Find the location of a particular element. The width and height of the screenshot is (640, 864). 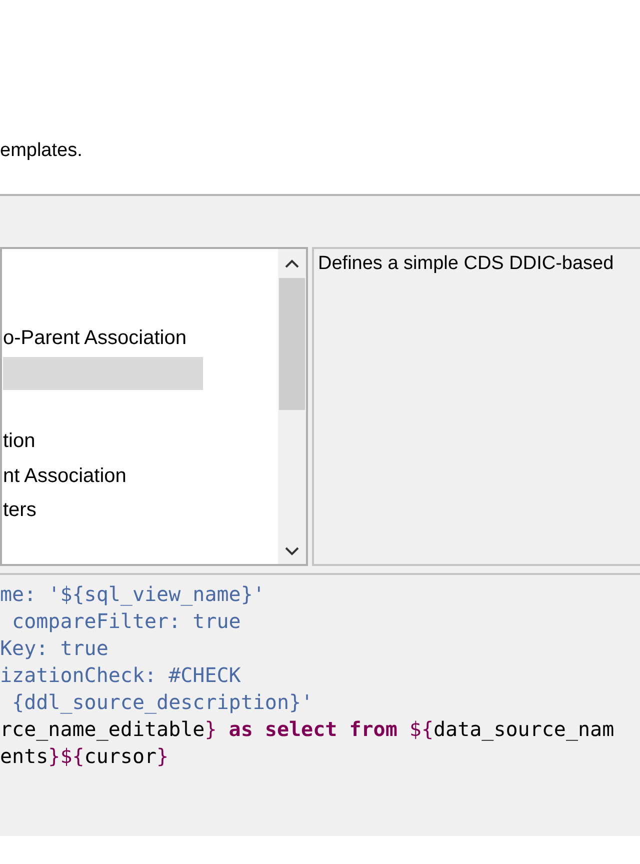

list-item: nt Association is located at coordinates (64, 476).